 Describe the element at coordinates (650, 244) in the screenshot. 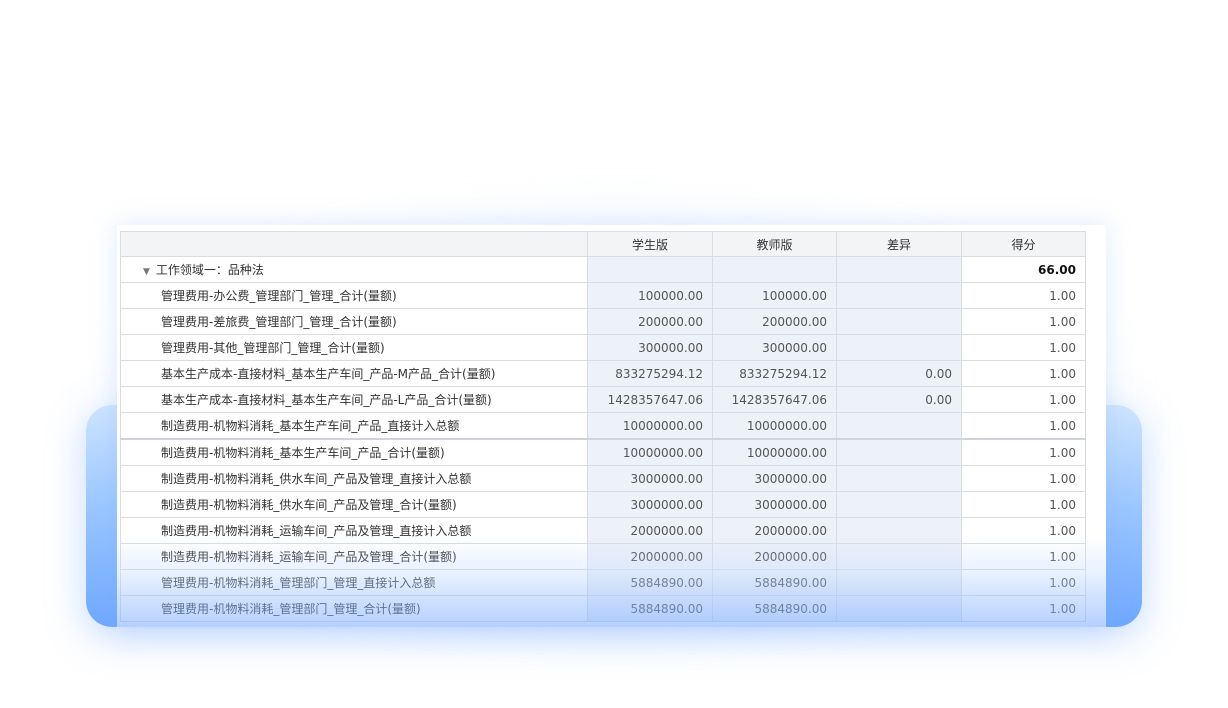

I see `column-header-student: 学生版` at that location.